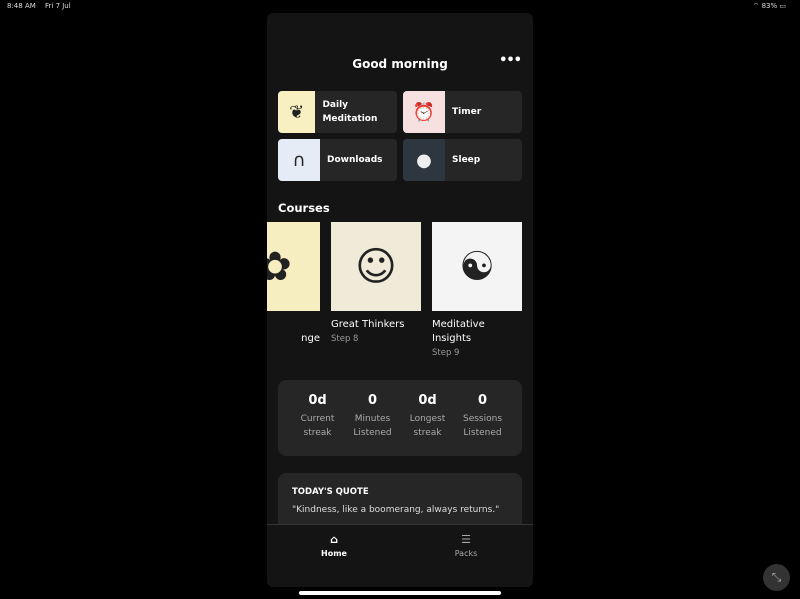  I want to click on tile-daily-meditation: ❦ Daily Meditation, so click(337, 112).